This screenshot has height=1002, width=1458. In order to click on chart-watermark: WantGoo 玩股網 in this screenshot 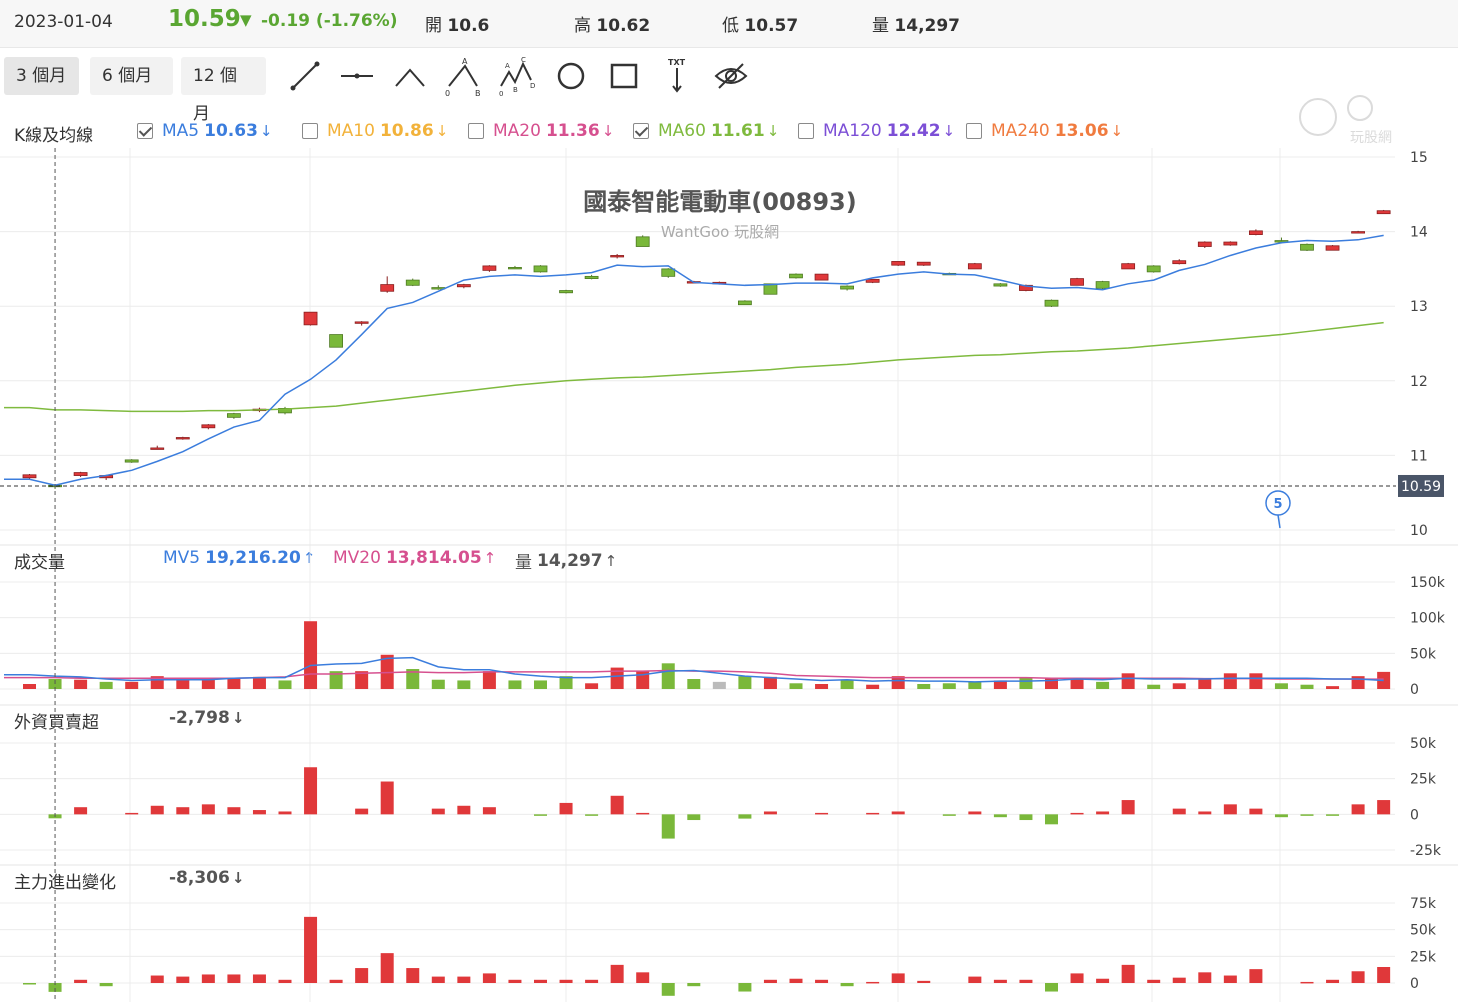, I will do `click(720, 232)`.